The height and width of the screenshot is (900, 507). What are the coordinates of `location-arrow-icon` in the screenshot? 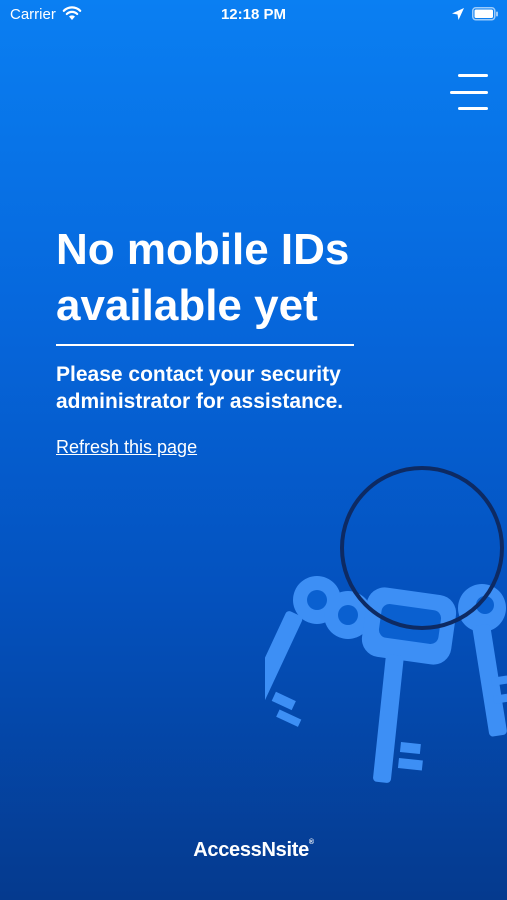 It's located at (458, 14).